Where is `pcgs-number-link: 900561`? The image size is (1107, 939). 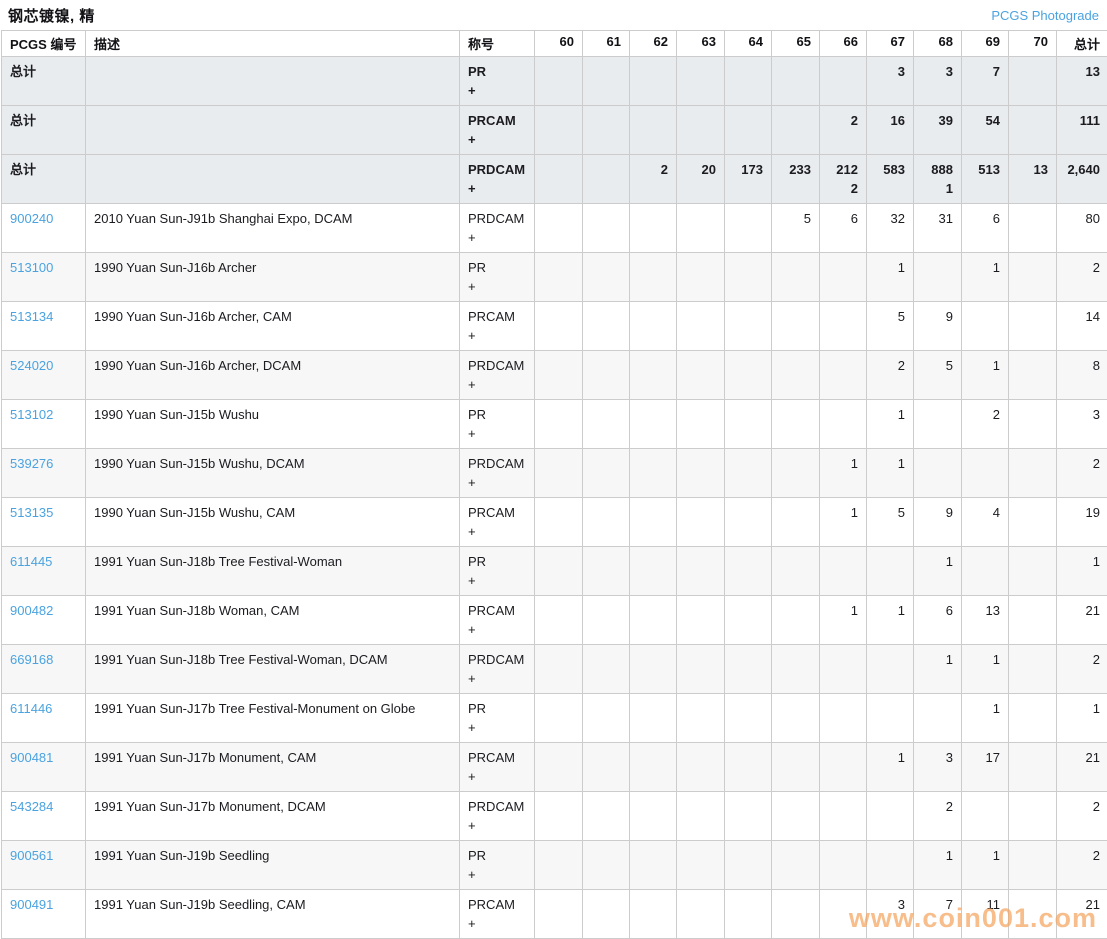 pcgs-number-link: 900561 is located at coordinates (31, 855).